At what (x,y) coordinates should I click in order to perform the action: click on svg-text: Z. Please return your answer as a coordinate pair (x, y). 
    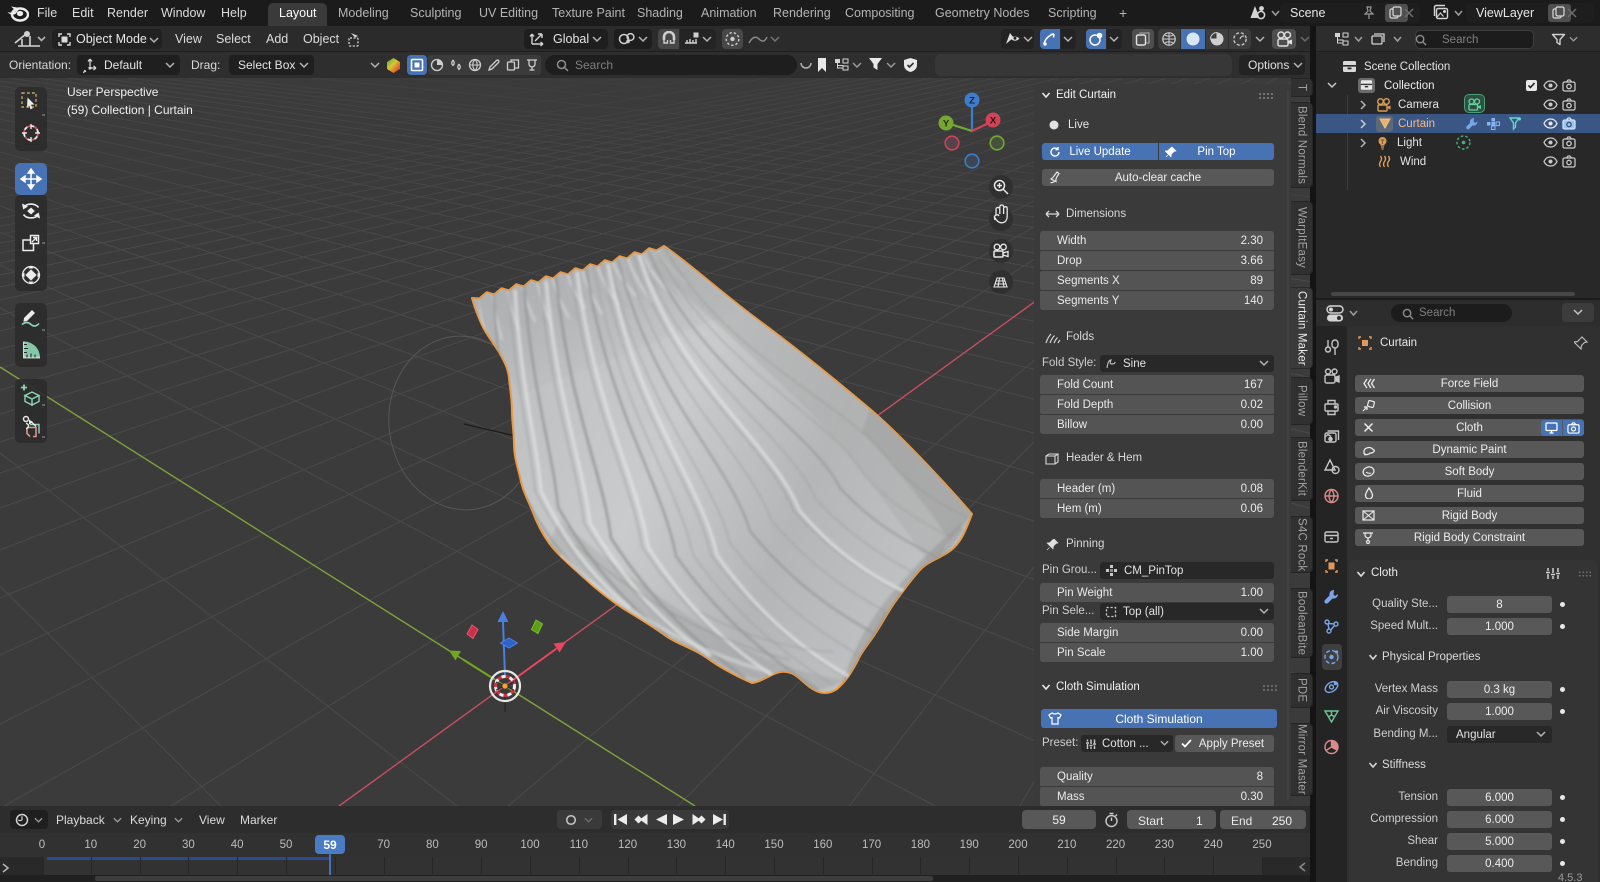
    Looking at the image, I should click on (972, 101).